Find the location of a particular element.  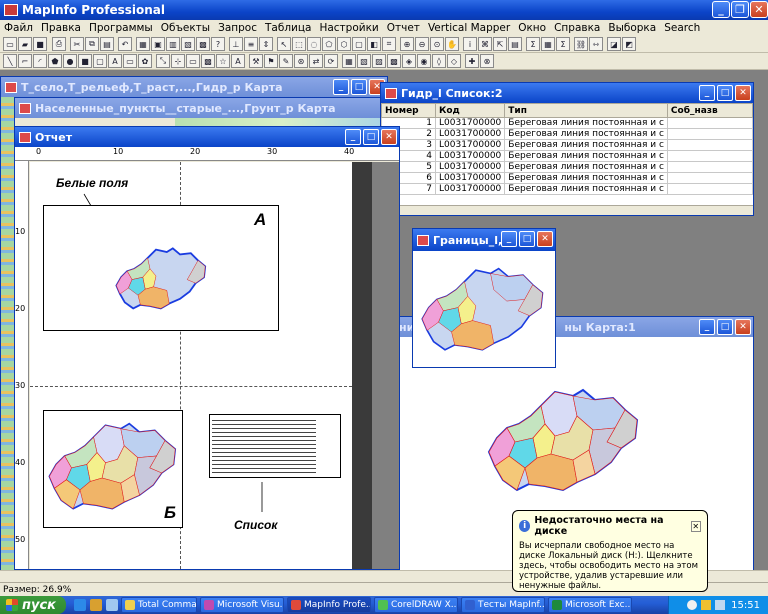

column-header: Соб_назв is located at coordinates (709, 110).